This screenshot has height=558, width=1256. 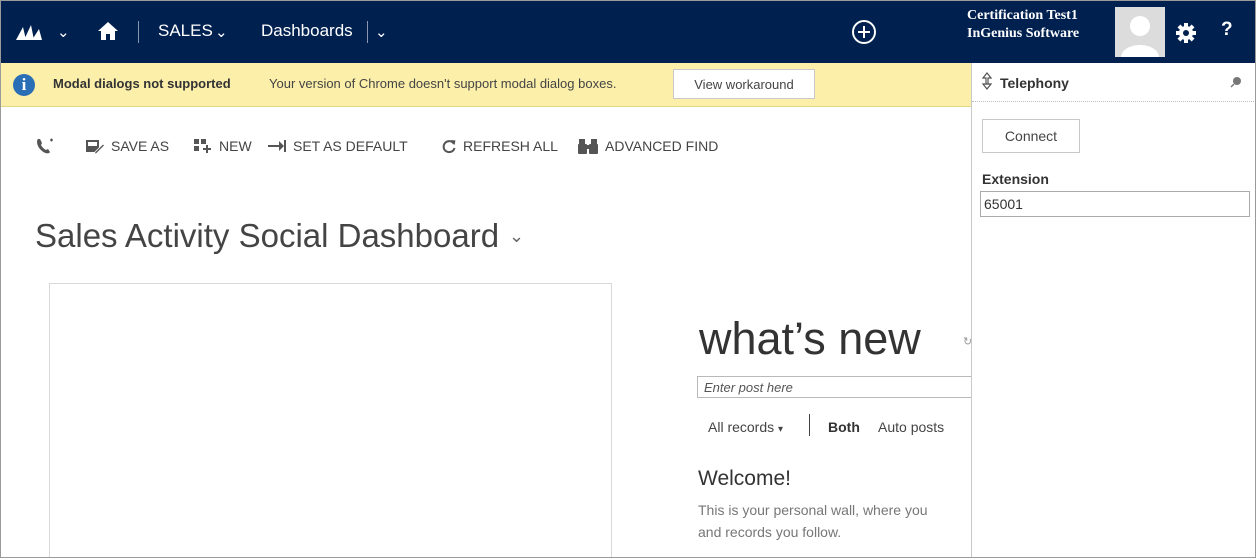 I want to click on section-chevron-icon: ⌄, so click(x=381, y=32).